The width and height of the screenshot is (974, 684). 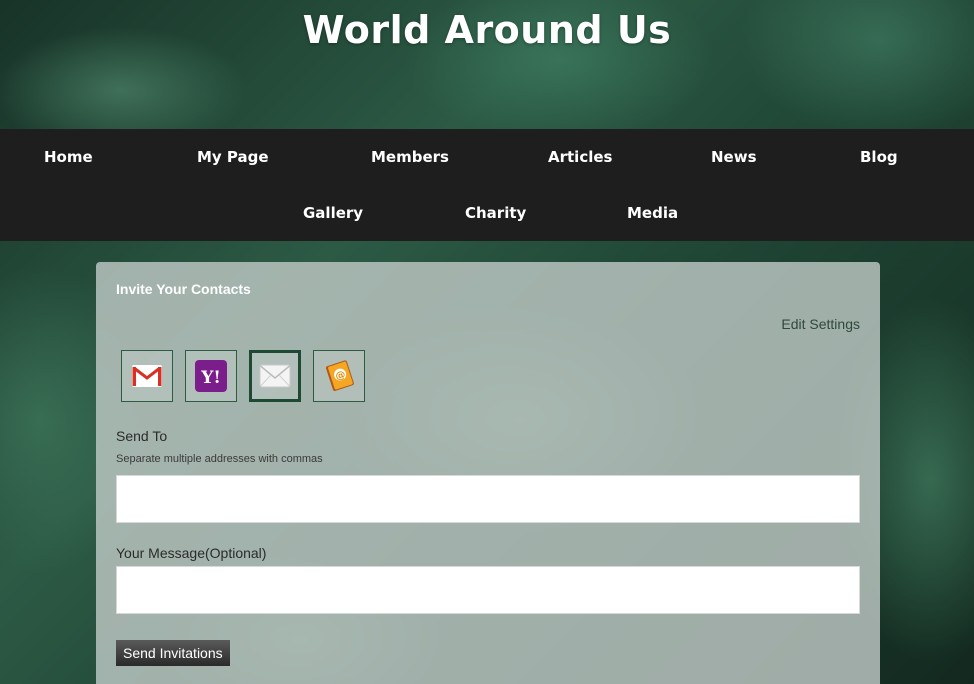 What do you see at coordinates (142, 436) in the screenshot?
I see `send-to-label: Send To` at bounding box center [142, 436].